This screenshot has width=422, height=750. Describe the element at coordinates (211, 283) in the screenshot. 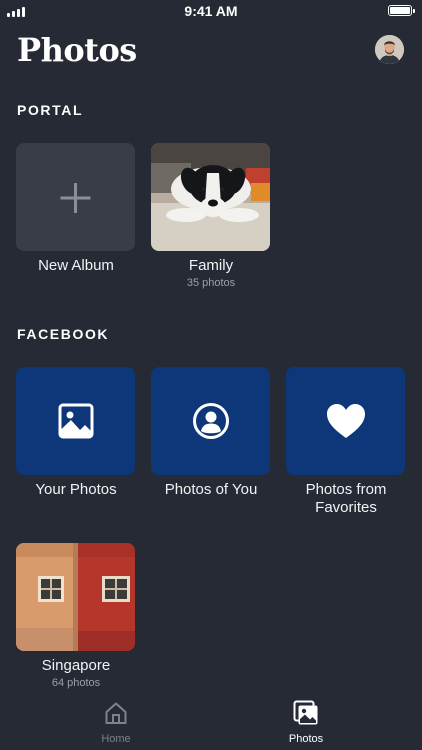

I see `album-family-count: 35 photos` at that location.